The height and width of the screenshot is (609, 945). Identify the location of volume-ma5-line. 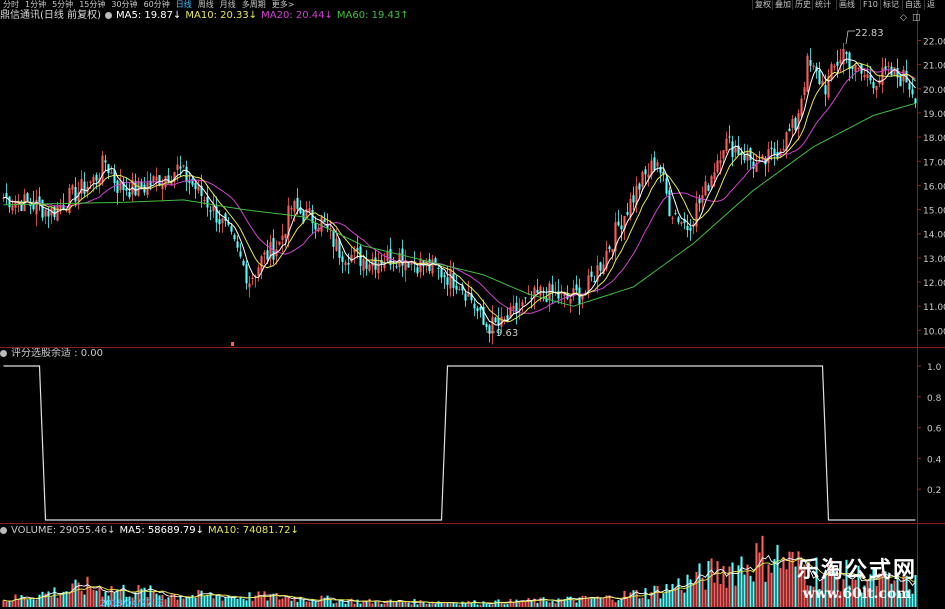
(459, 579).